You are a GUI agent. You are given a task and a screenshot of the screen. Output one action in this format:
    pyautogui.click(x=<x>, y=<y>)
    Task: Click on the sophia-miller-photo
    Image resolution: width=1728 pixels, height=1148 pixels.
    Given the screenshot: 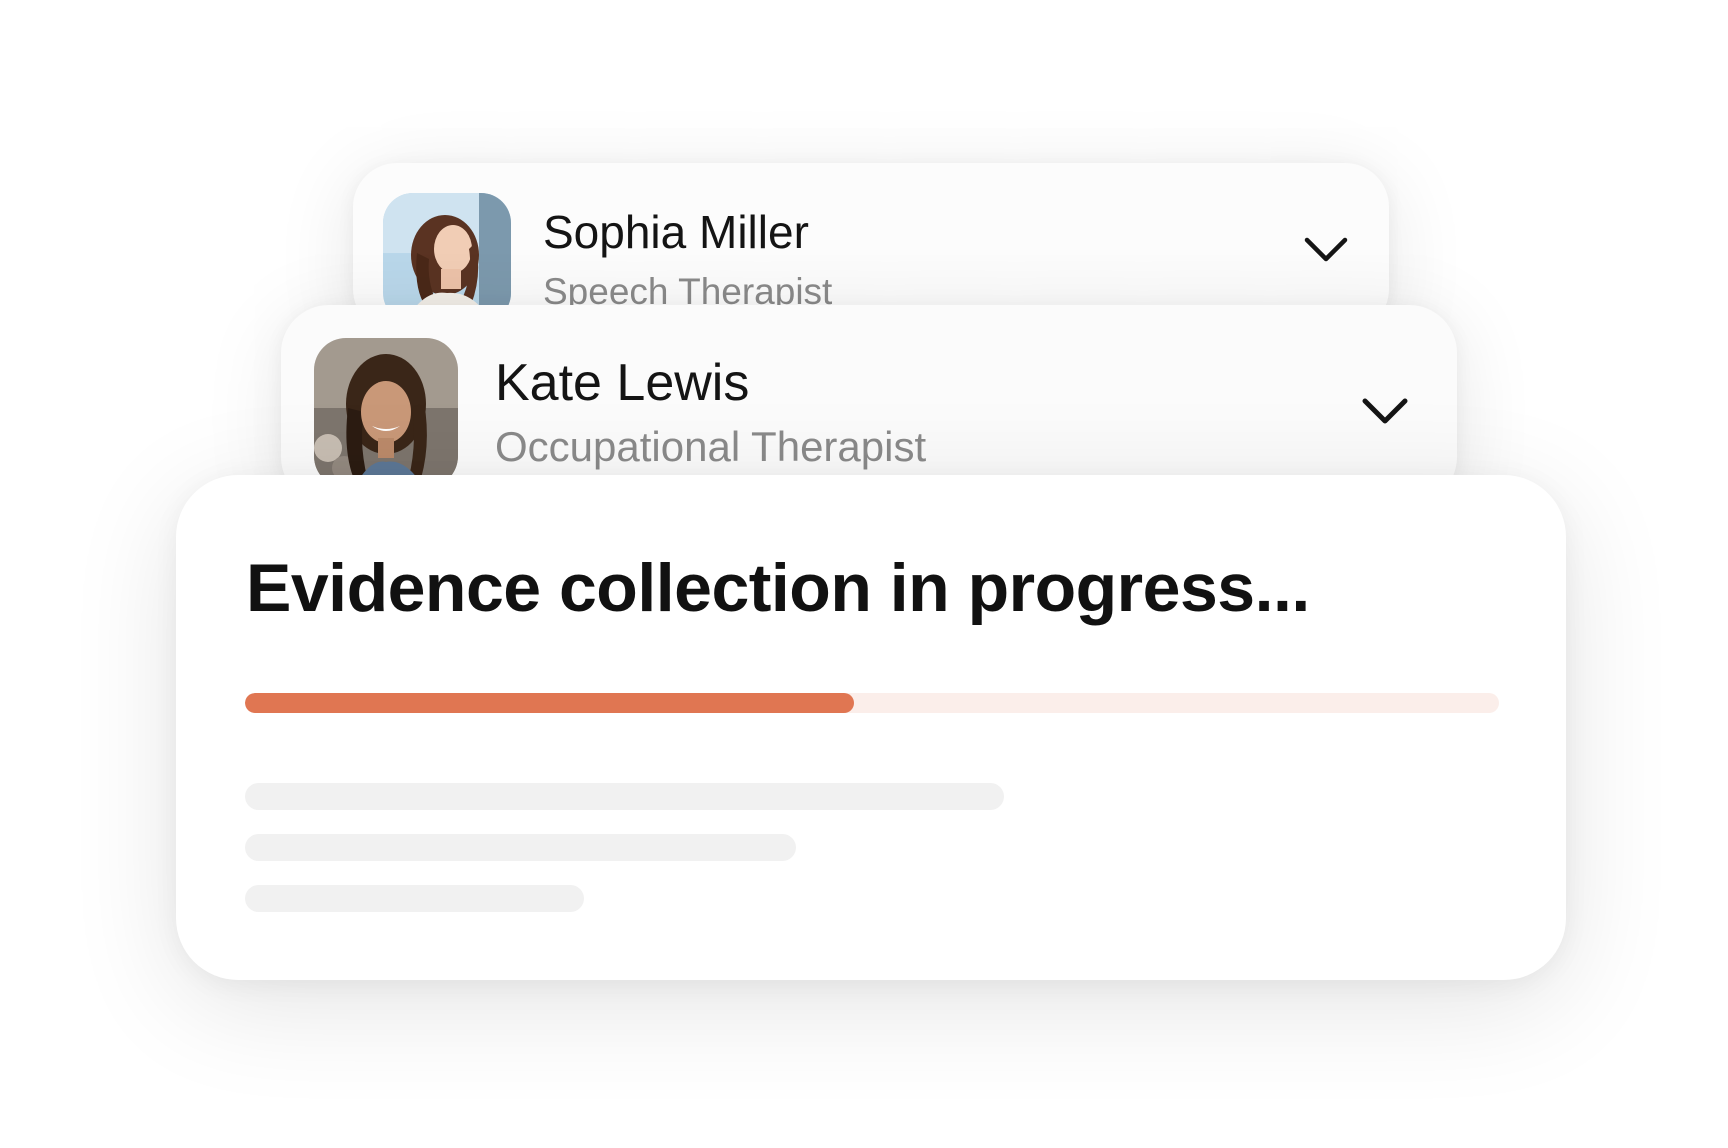 What is the action you would take?
    pyautogui.click(x=447, y=258)
    